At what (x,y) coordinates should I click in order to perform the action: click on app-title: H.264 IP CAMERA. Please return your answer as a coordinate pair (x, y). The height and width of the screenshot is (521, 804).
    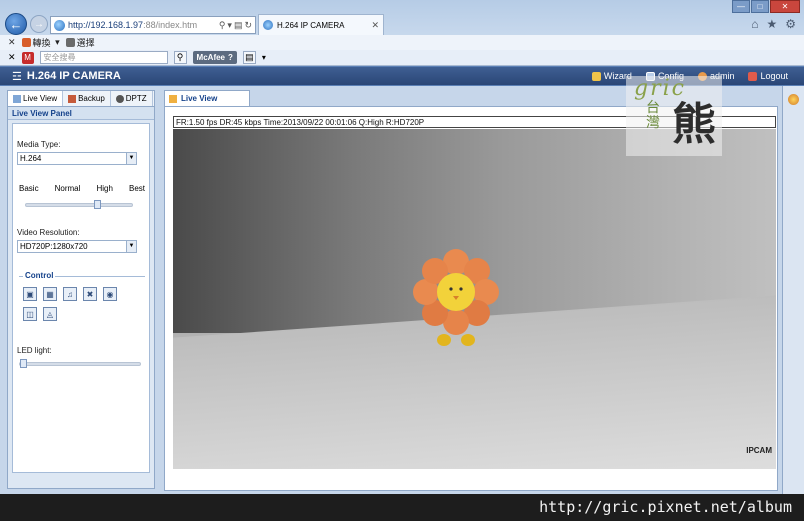
    Looking at the image, I should click on (73, 76).